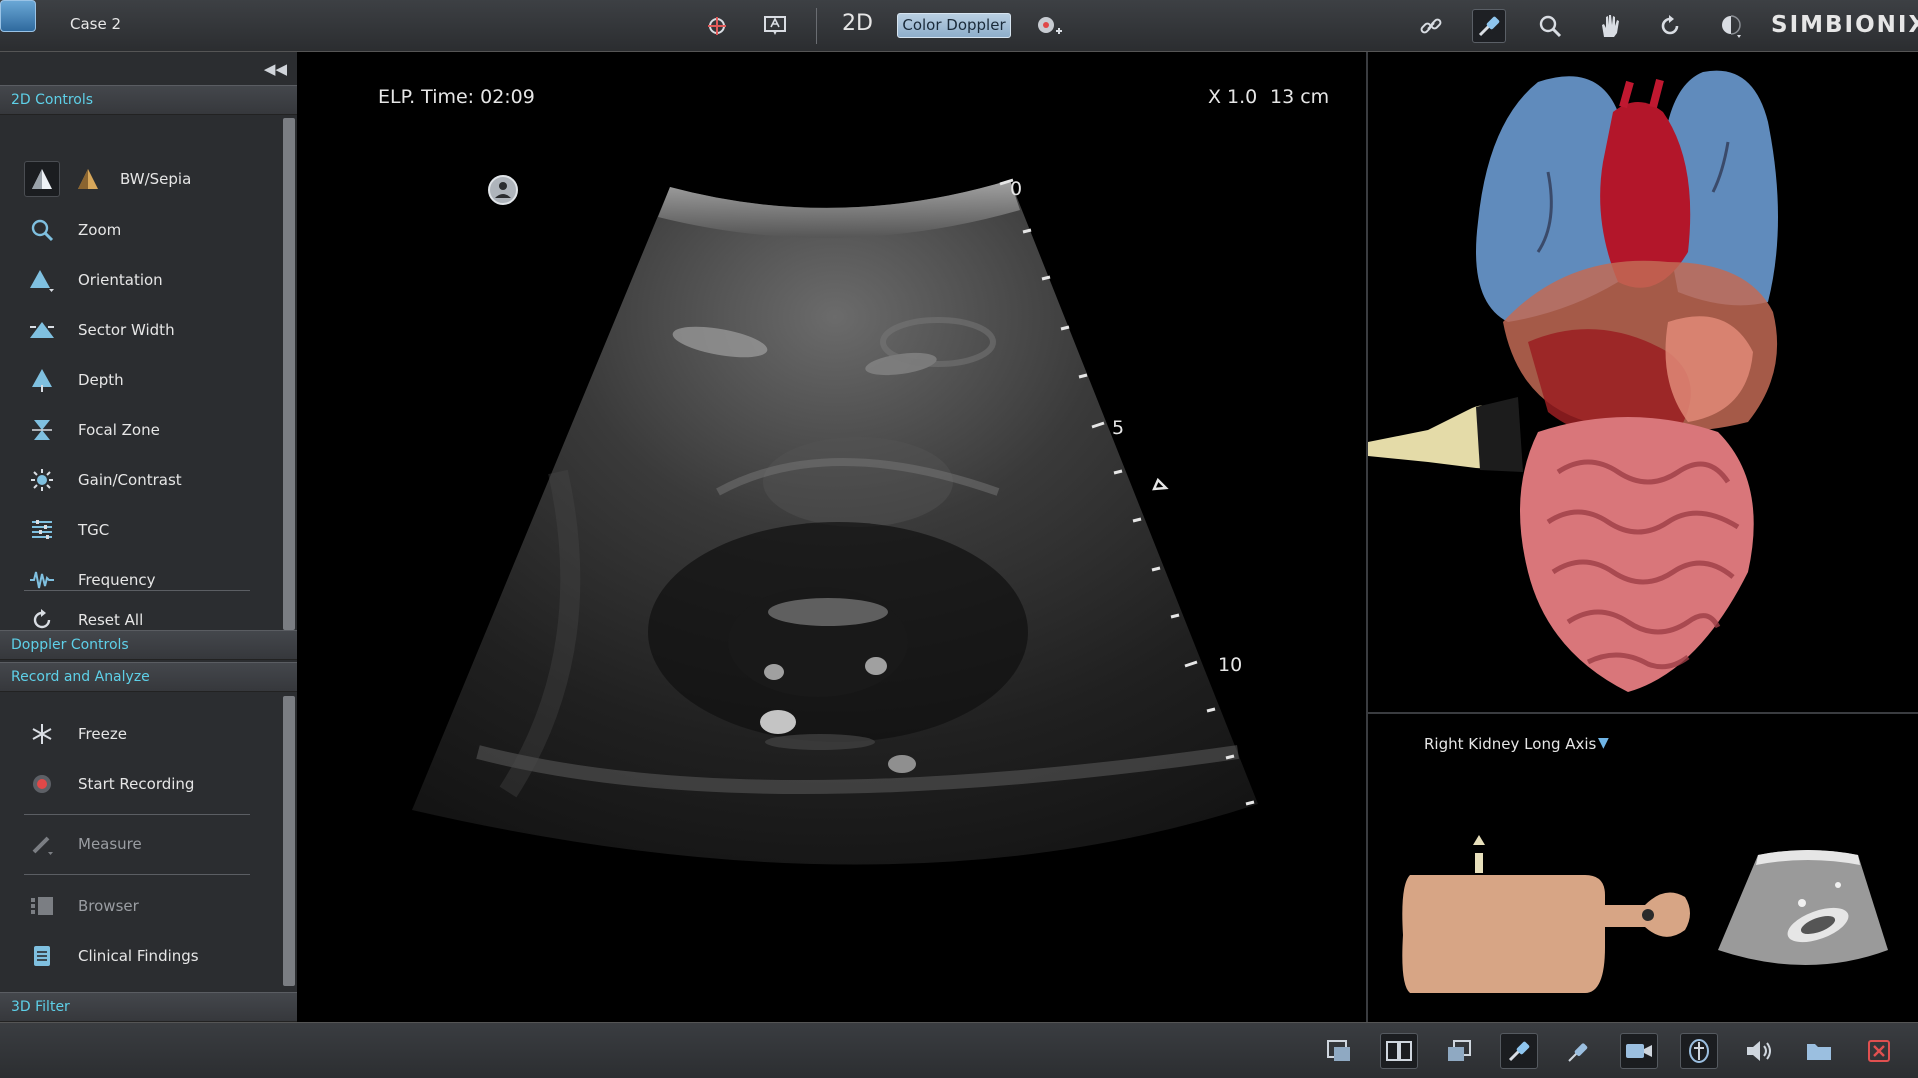 This screenshot has width=1918, height=1078. Describe the element at coordinates (42, 906) in the screenshot. I see `browser-icon` at that location.